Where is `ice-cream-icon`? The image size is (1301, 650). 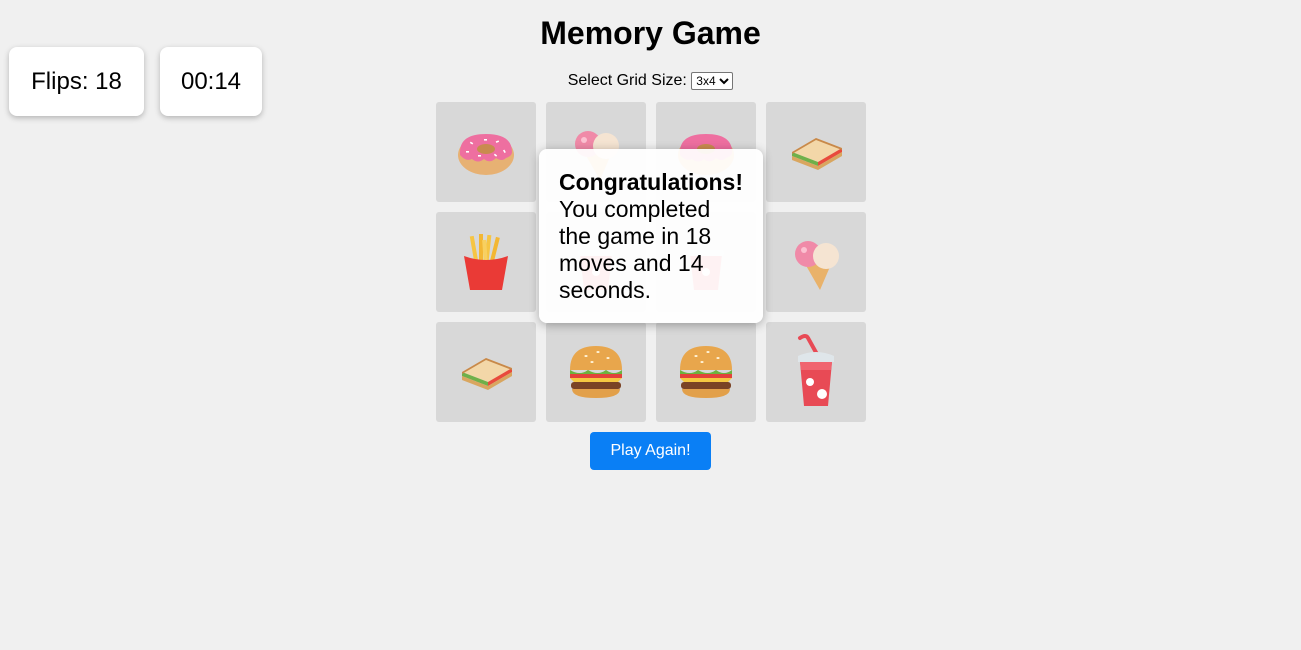
ice-cream-icon is located at coordinates (816, 262).